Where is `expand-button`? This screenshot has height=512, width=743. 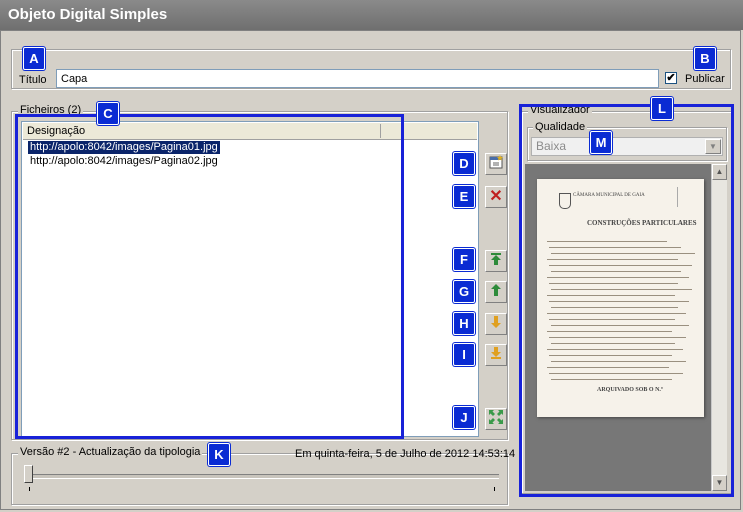
expand-button is located at coordinates (496, 419).